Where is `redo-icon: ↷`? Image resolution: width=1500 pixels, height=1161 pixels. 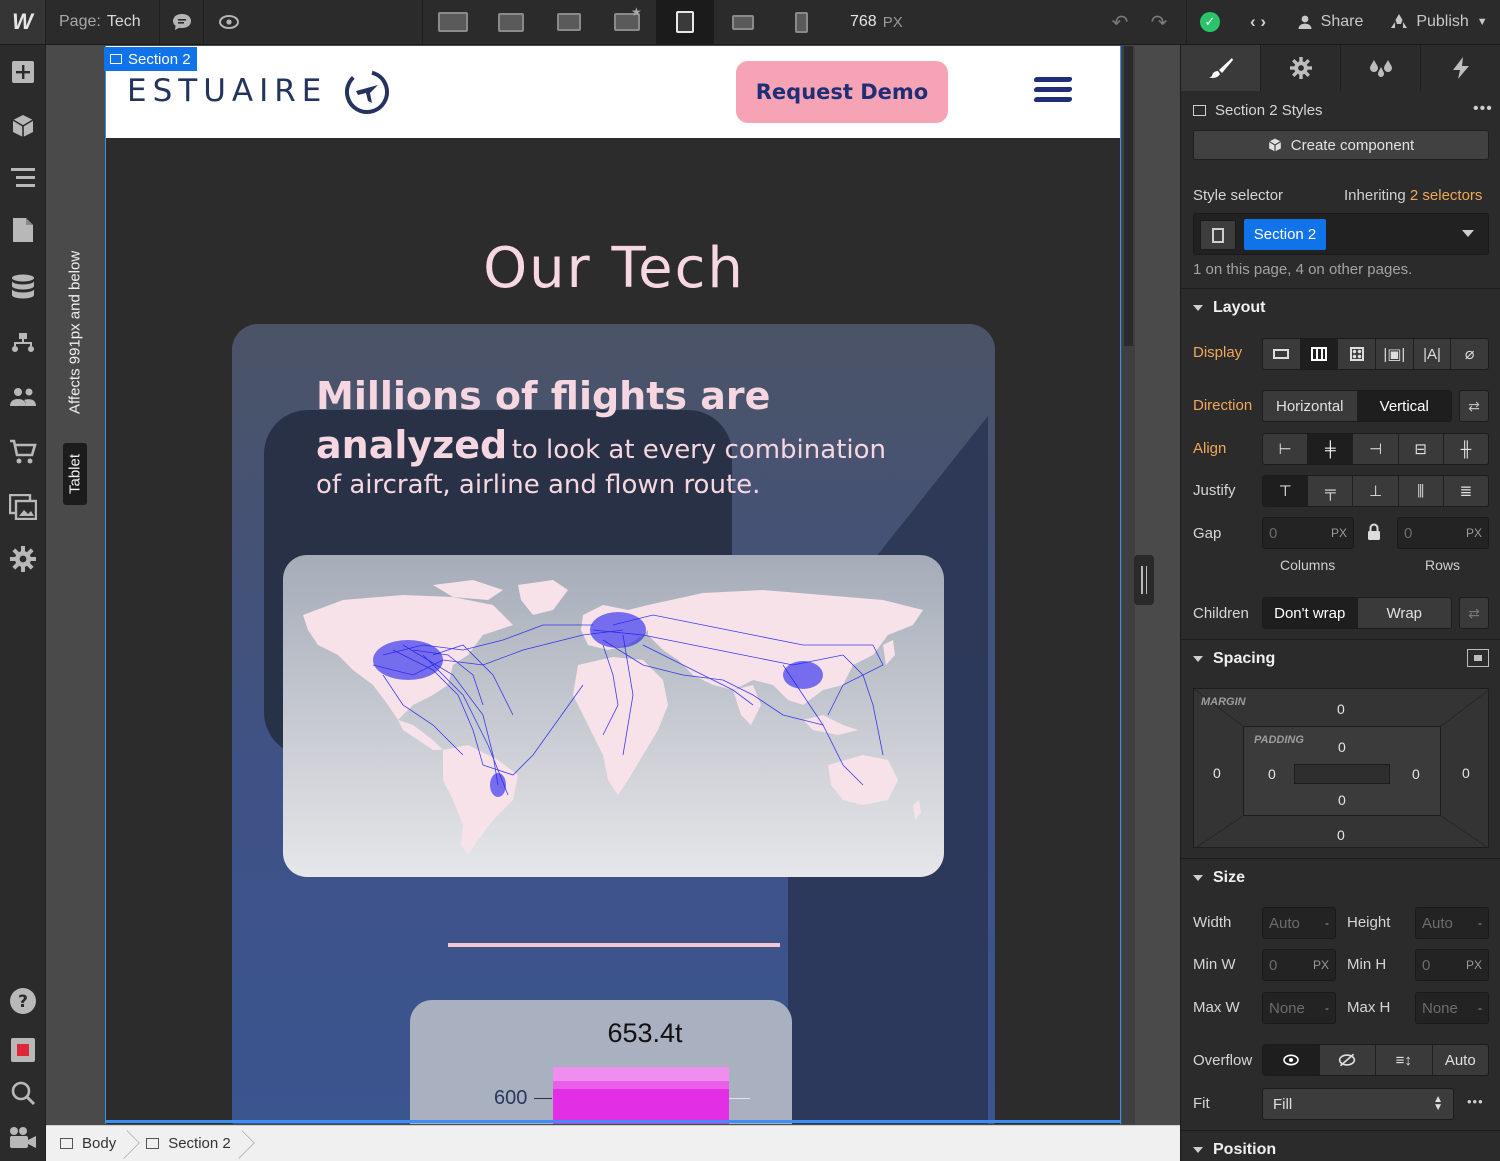 redo-icon: ↷ is located at coordinates (1159, 22).